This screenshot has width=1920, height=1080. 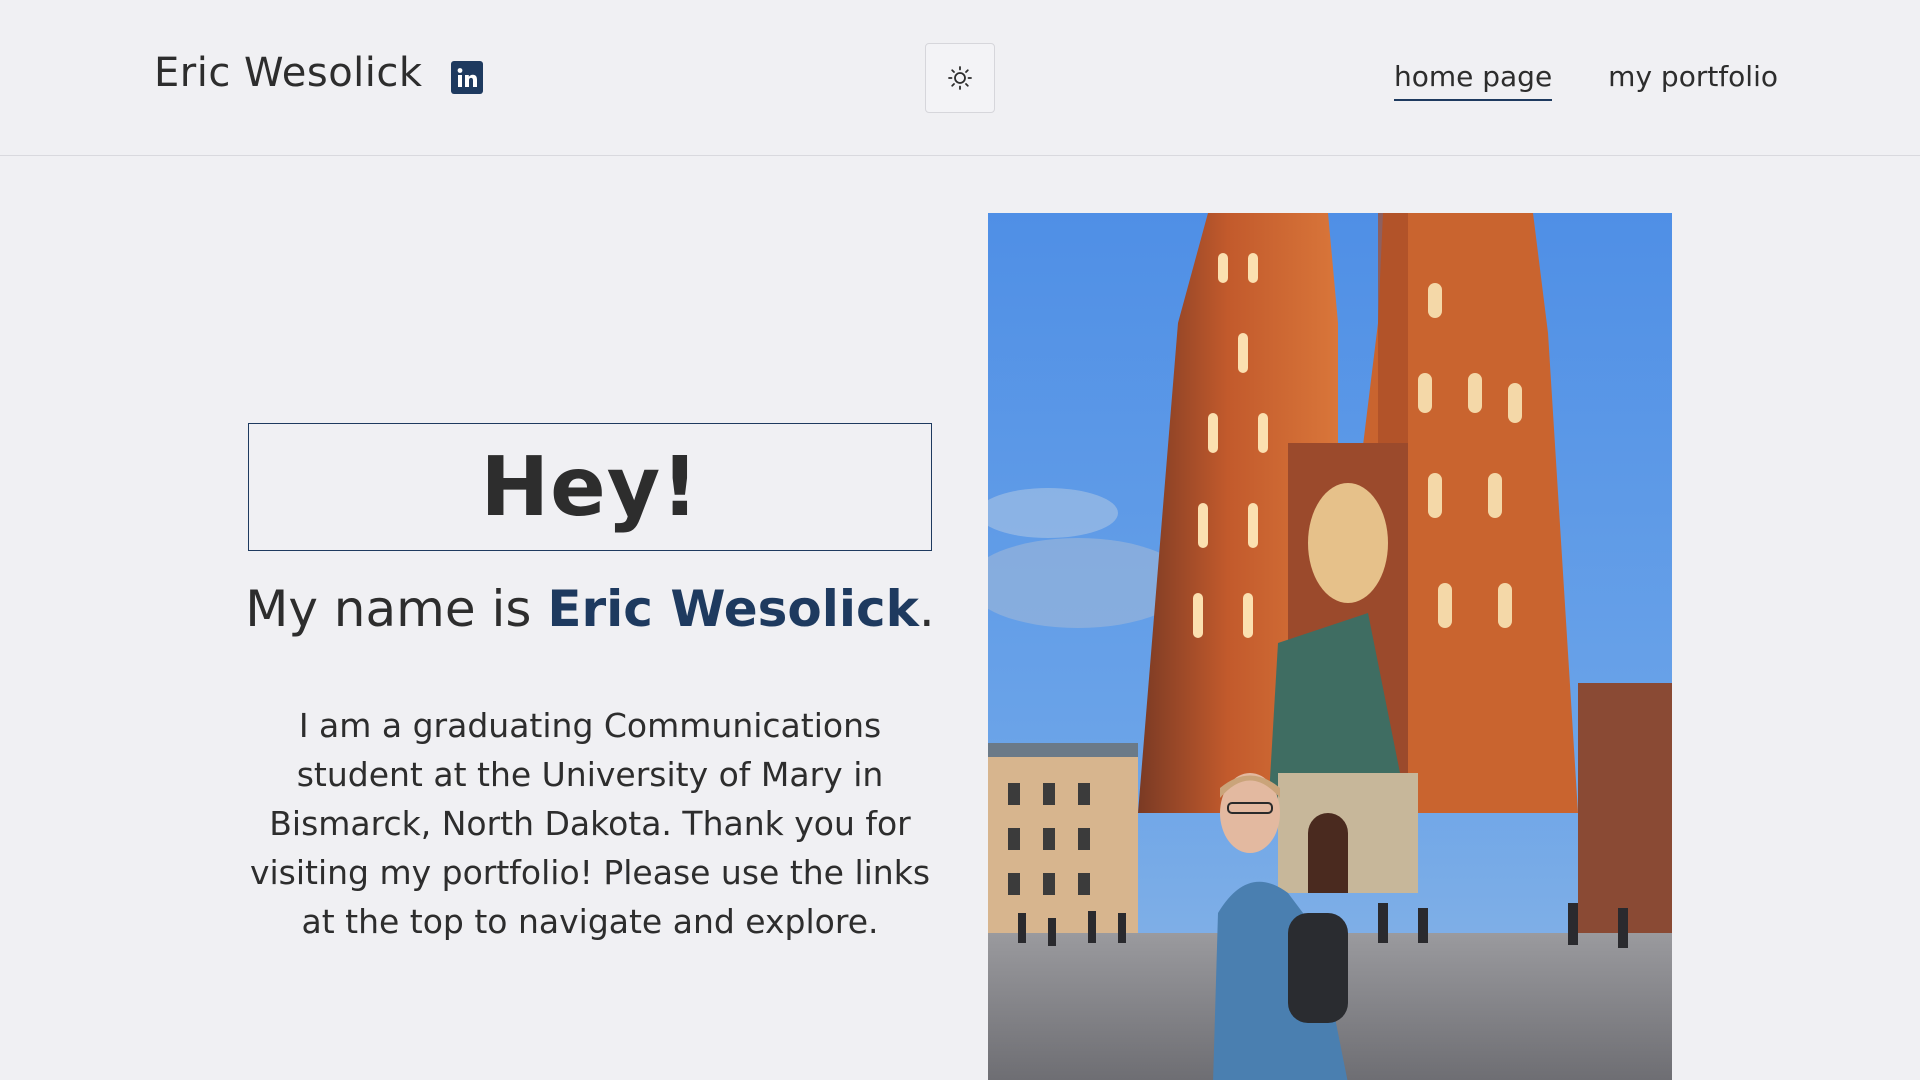 What do you see at coordinates (396, 609) in the screenshot?
I see `intro-prefix: My name is` at bounding box center [396, 609].